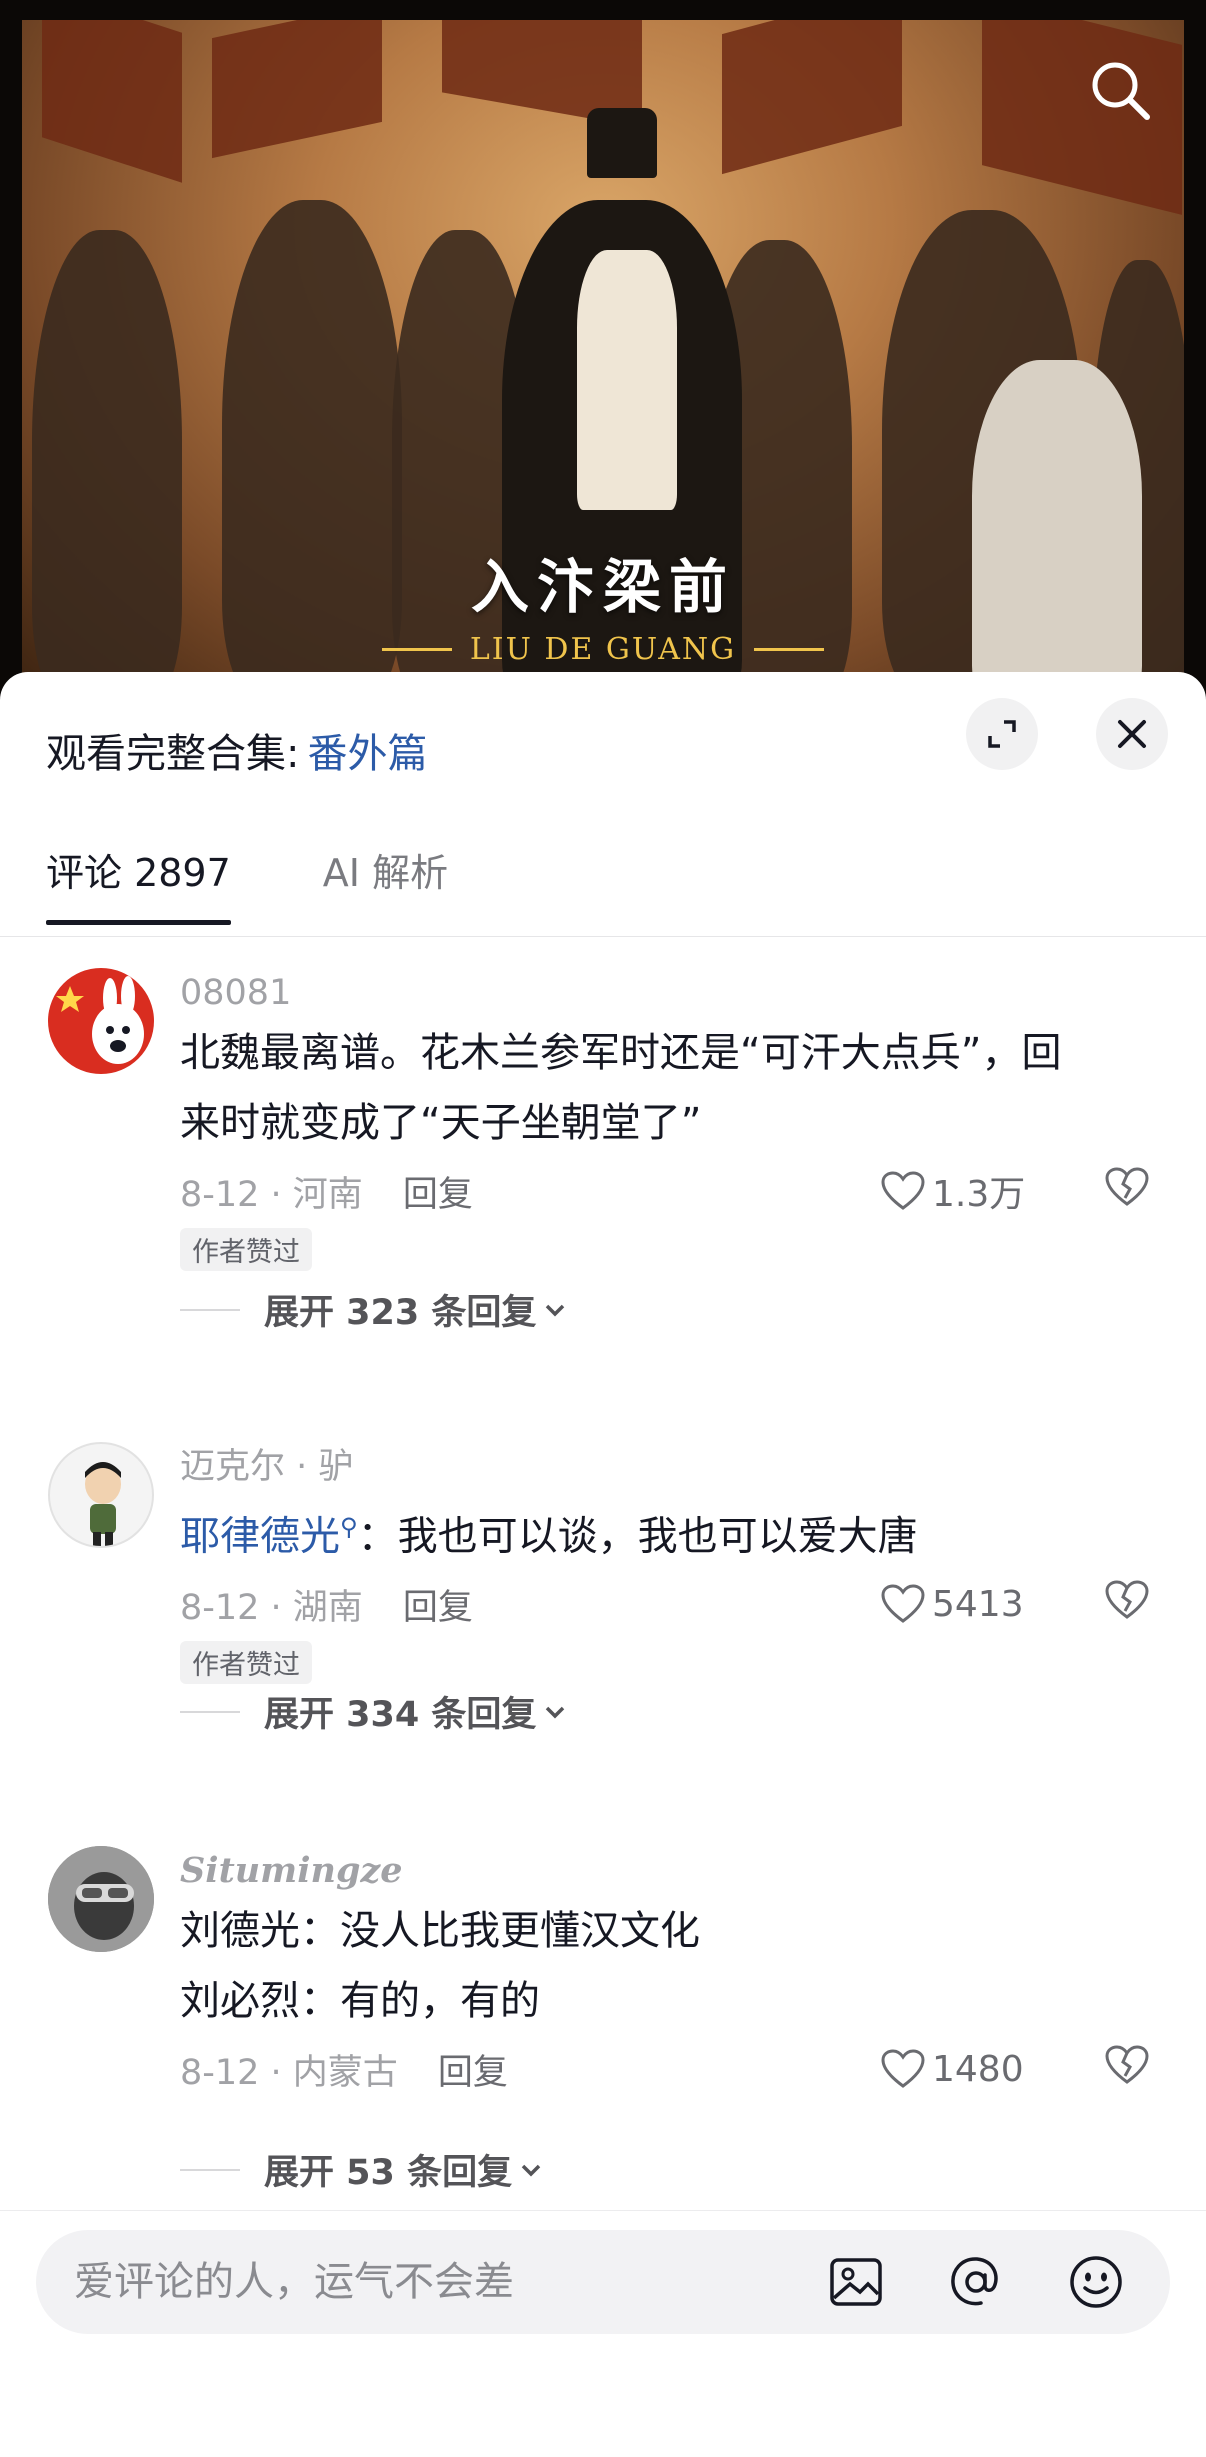 The image size is (1206, 2457). What do you see at coordinates (271, 1194) in the screenshot?
I see `comment-date-location: 8-12 · 河南` at bounding box center [271, 1194].